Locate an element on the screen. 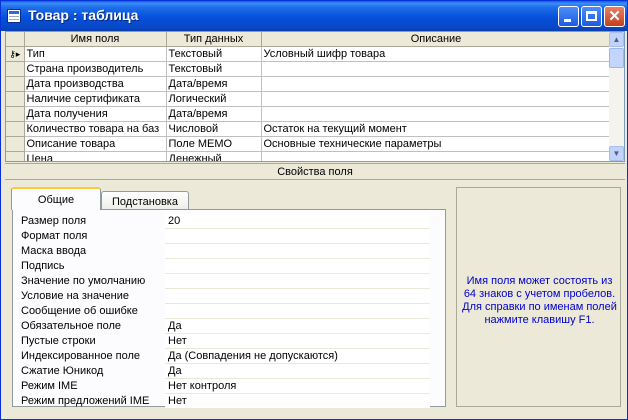  property-row: Пустые строки Нет is located at coordinates (226, 341).